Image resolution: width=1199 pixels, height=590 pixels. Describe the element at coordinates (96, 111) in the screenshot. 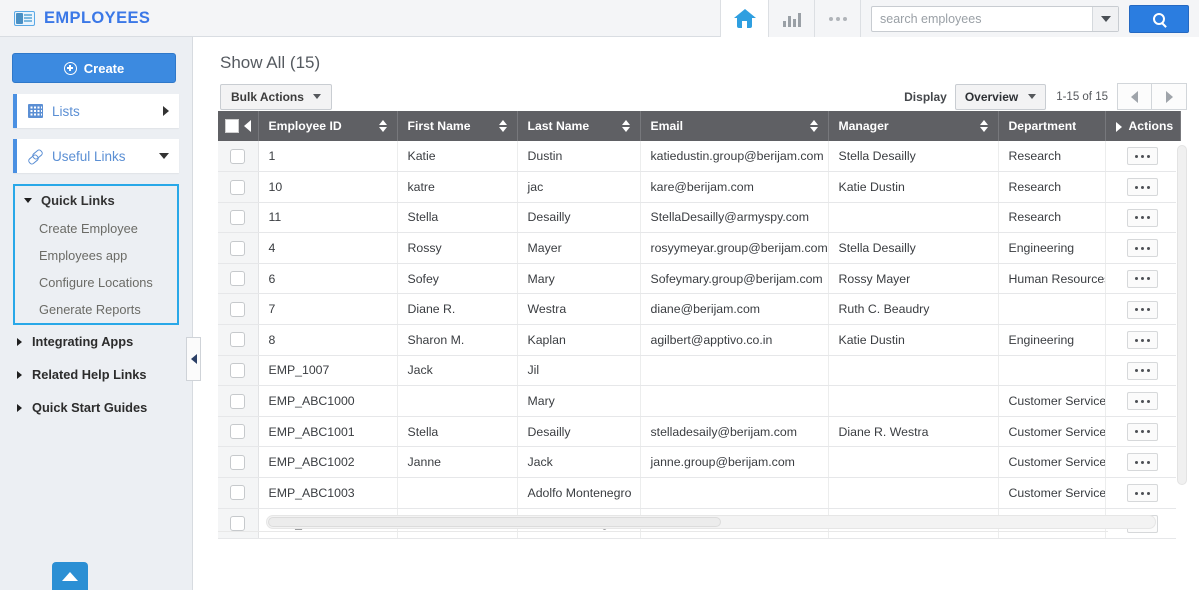

I see `sidebar-item-lists: Lists` at that location.